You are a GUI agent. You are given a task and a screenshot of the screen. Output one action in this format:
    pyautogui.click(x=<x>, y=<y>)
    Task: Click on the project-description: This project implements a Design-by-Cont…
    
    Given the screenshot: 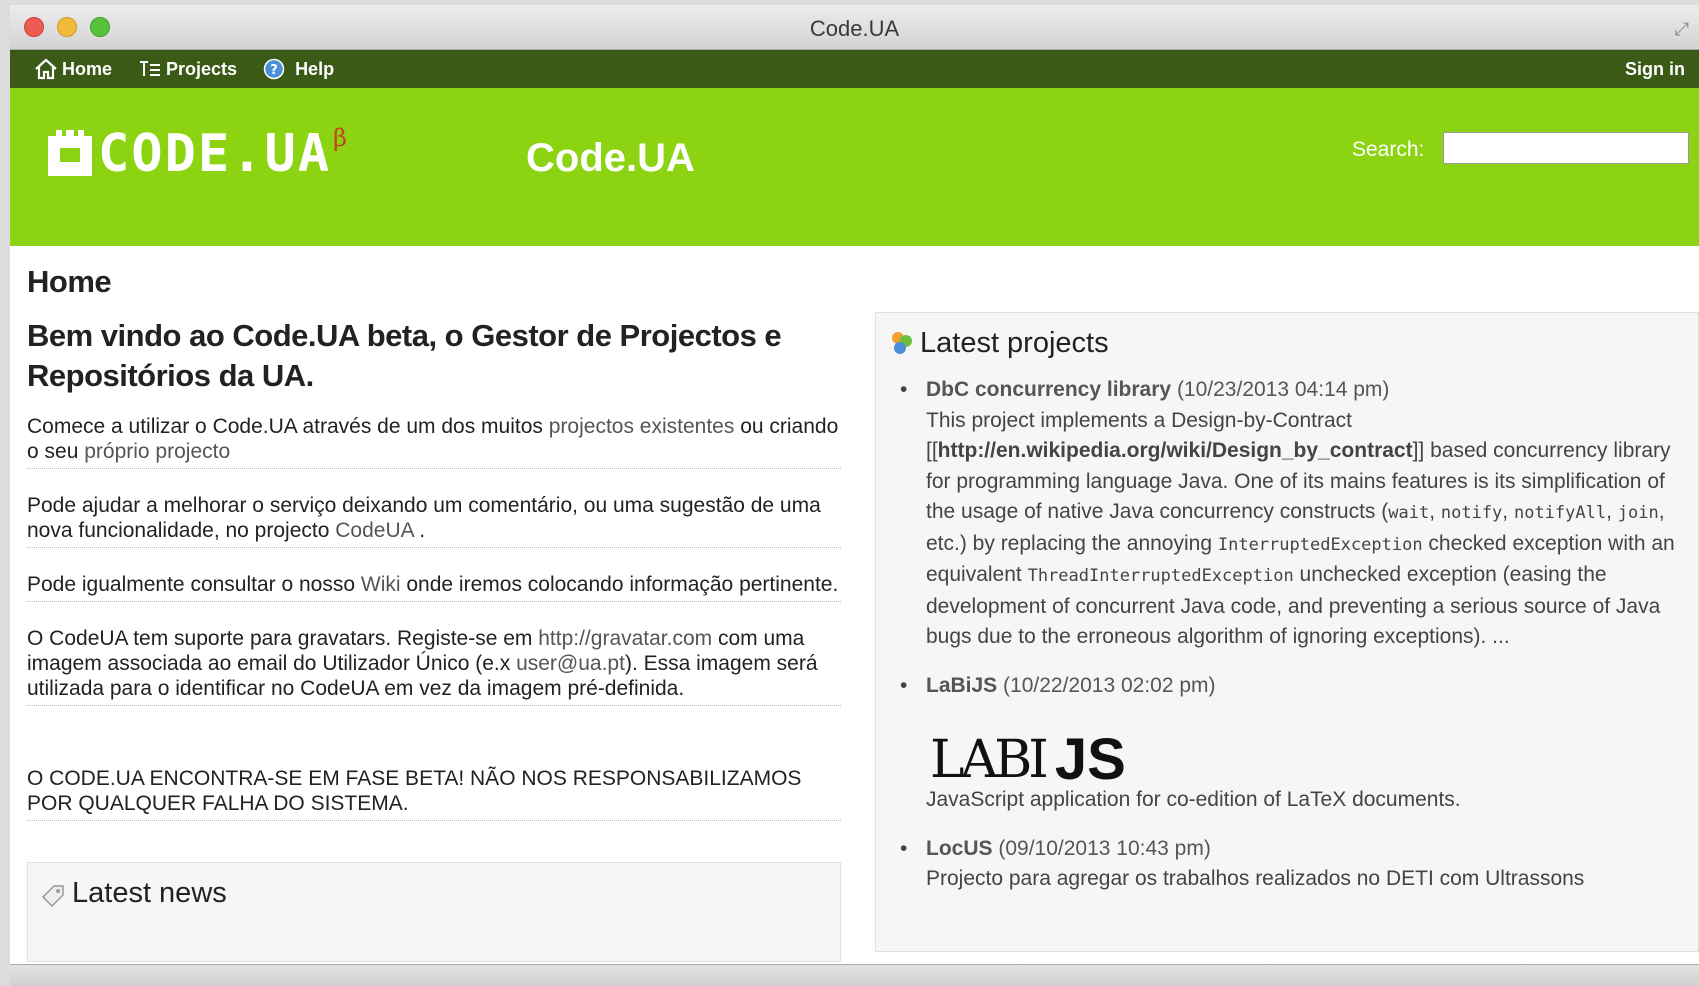 What is the action you would take?
    pyautogui.click(x=1300, y=528)
    